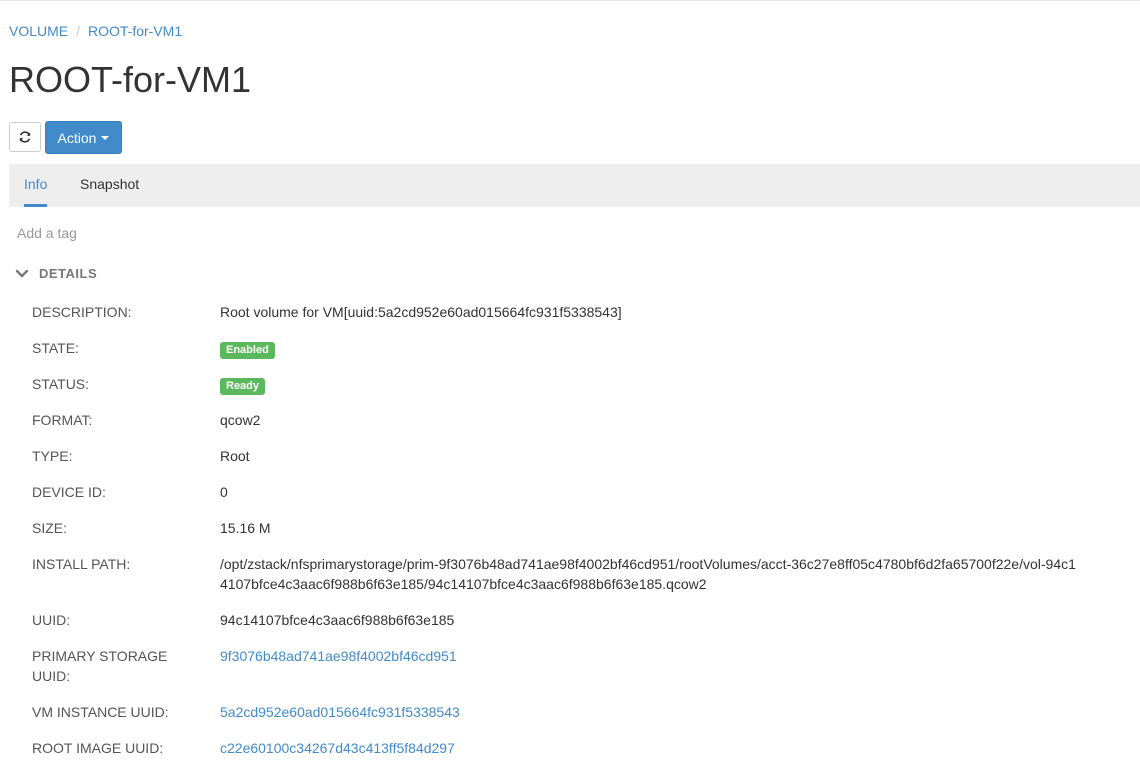 The image size is (1140, 763). Describe the element at coordinates (98, 748) in the screenshot. I see `root-image-uuid-key: ROOT IMAGE UUID:` at that location.